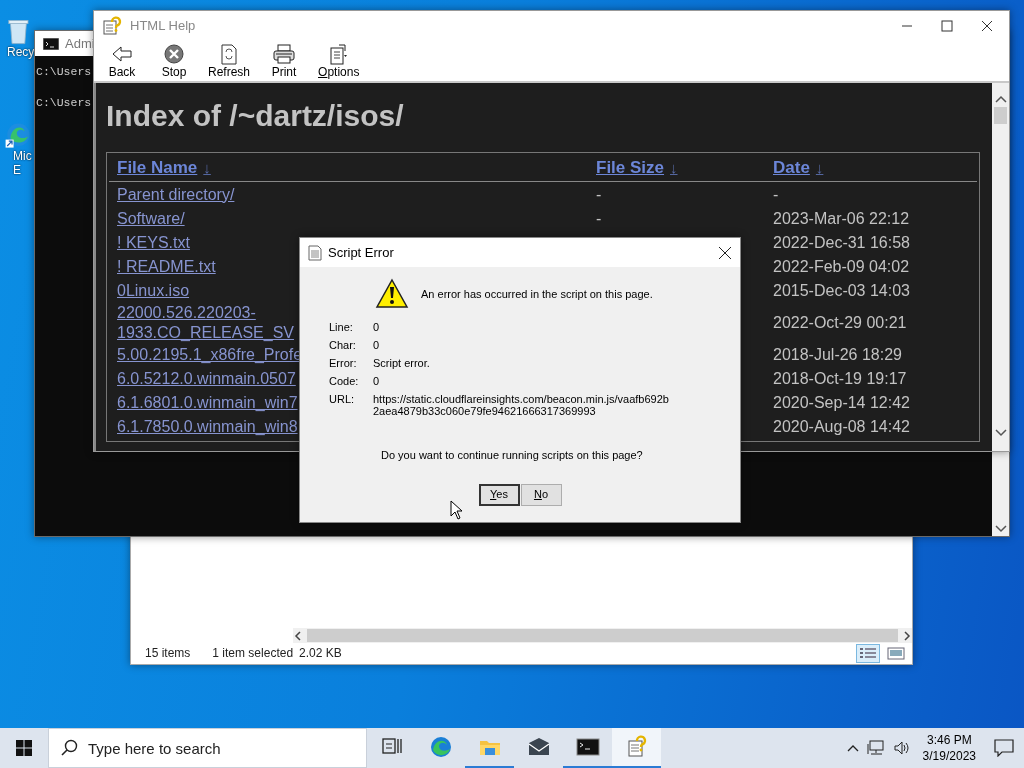 The image size is (1024, 768). Describe the element at coordinates (949, 740) in the screenshot. I see `clock-time: 3:46 PM` at that location.